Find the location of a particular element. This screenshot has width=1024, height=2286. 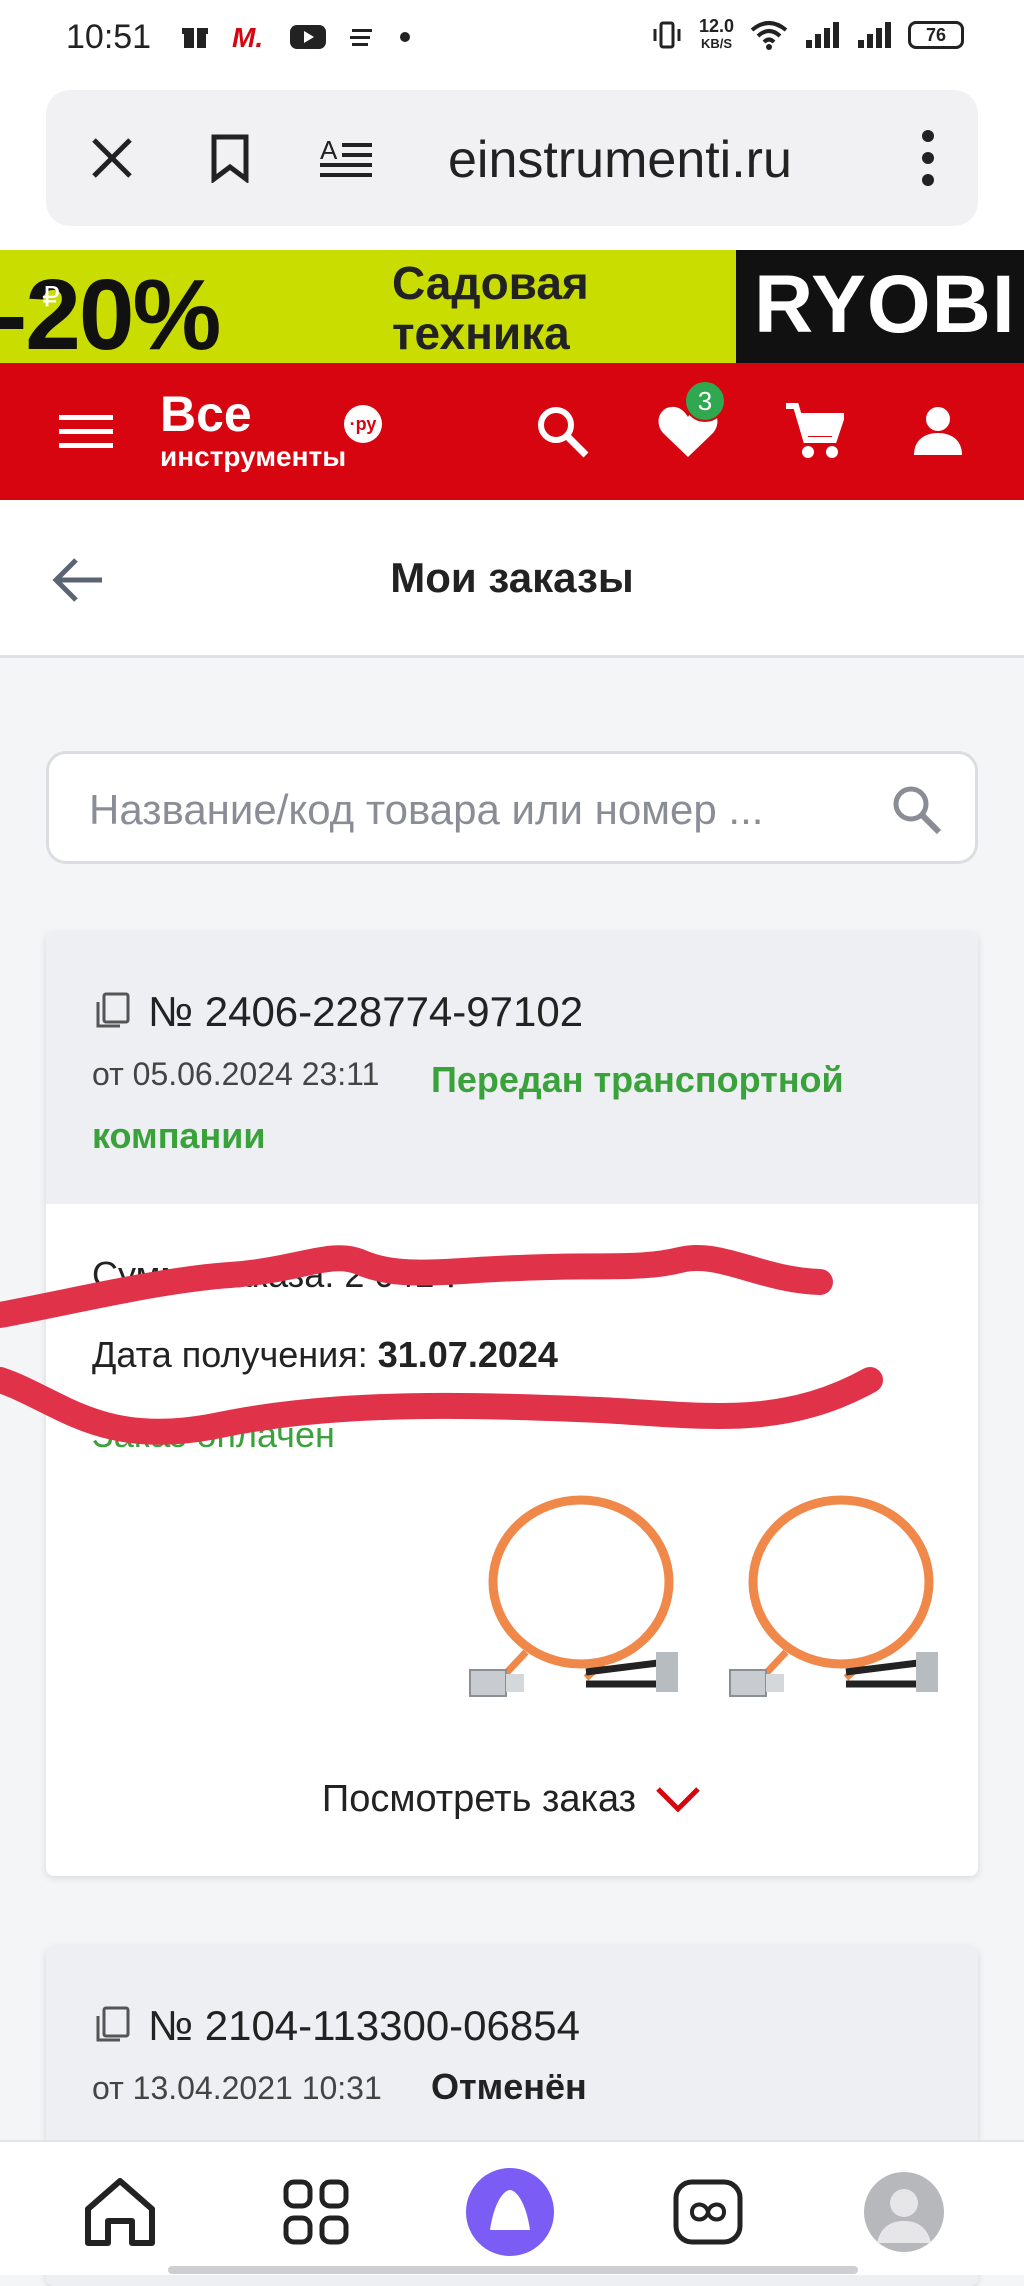

browser-bottom-nav is located at coordinates (512, 2207).